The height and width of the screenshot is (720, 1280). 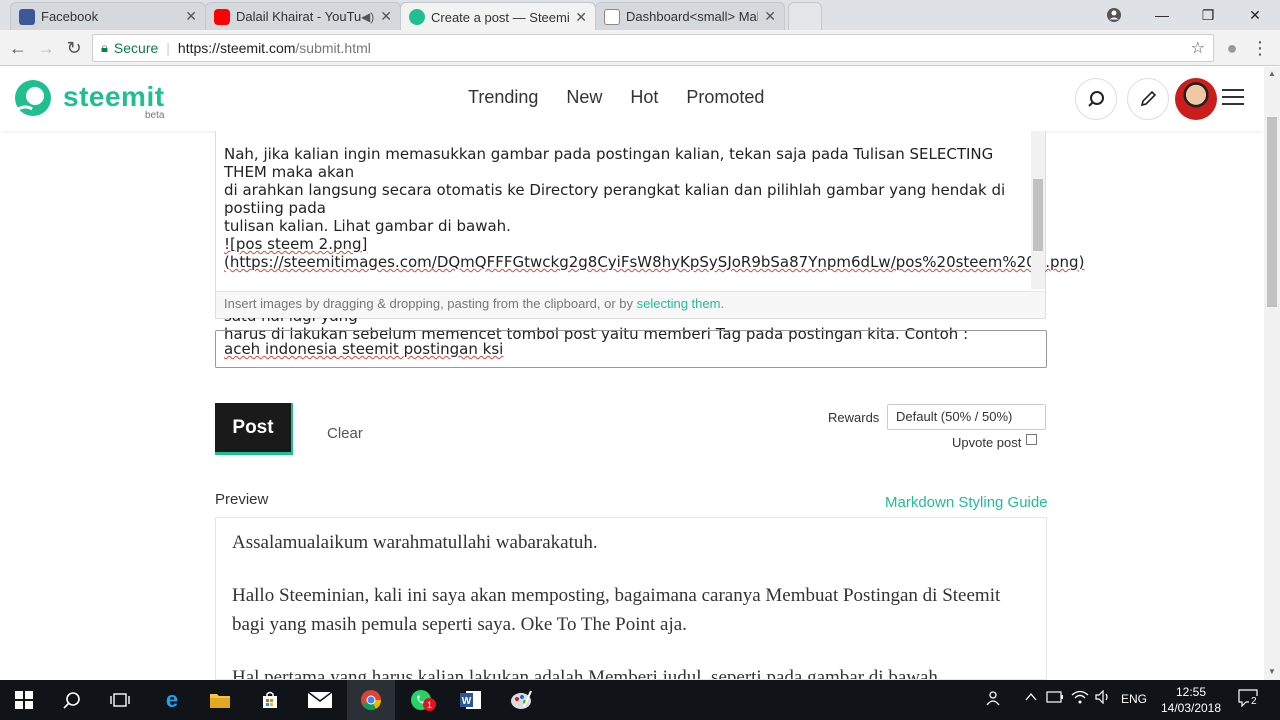 I want to click on nav-trending: Trending, so click(x=503, y=97).